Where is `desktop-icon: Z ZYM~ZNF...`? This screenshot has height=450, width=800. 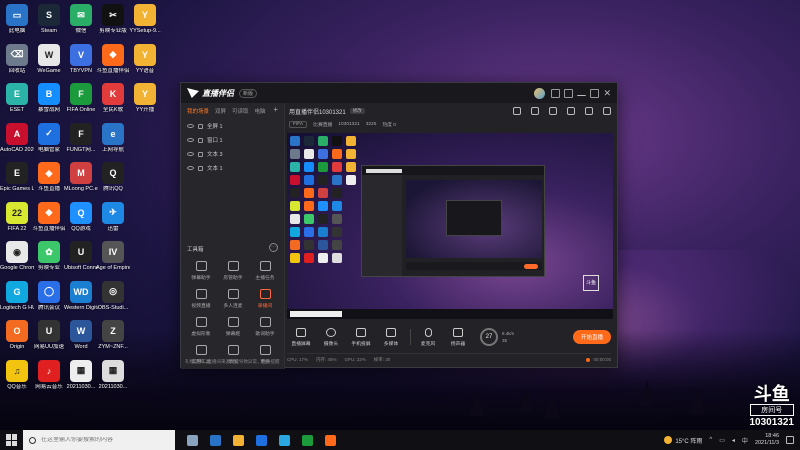 desktop-icon: Z ZYM~ZNF... is located at coordinates (113, 335).